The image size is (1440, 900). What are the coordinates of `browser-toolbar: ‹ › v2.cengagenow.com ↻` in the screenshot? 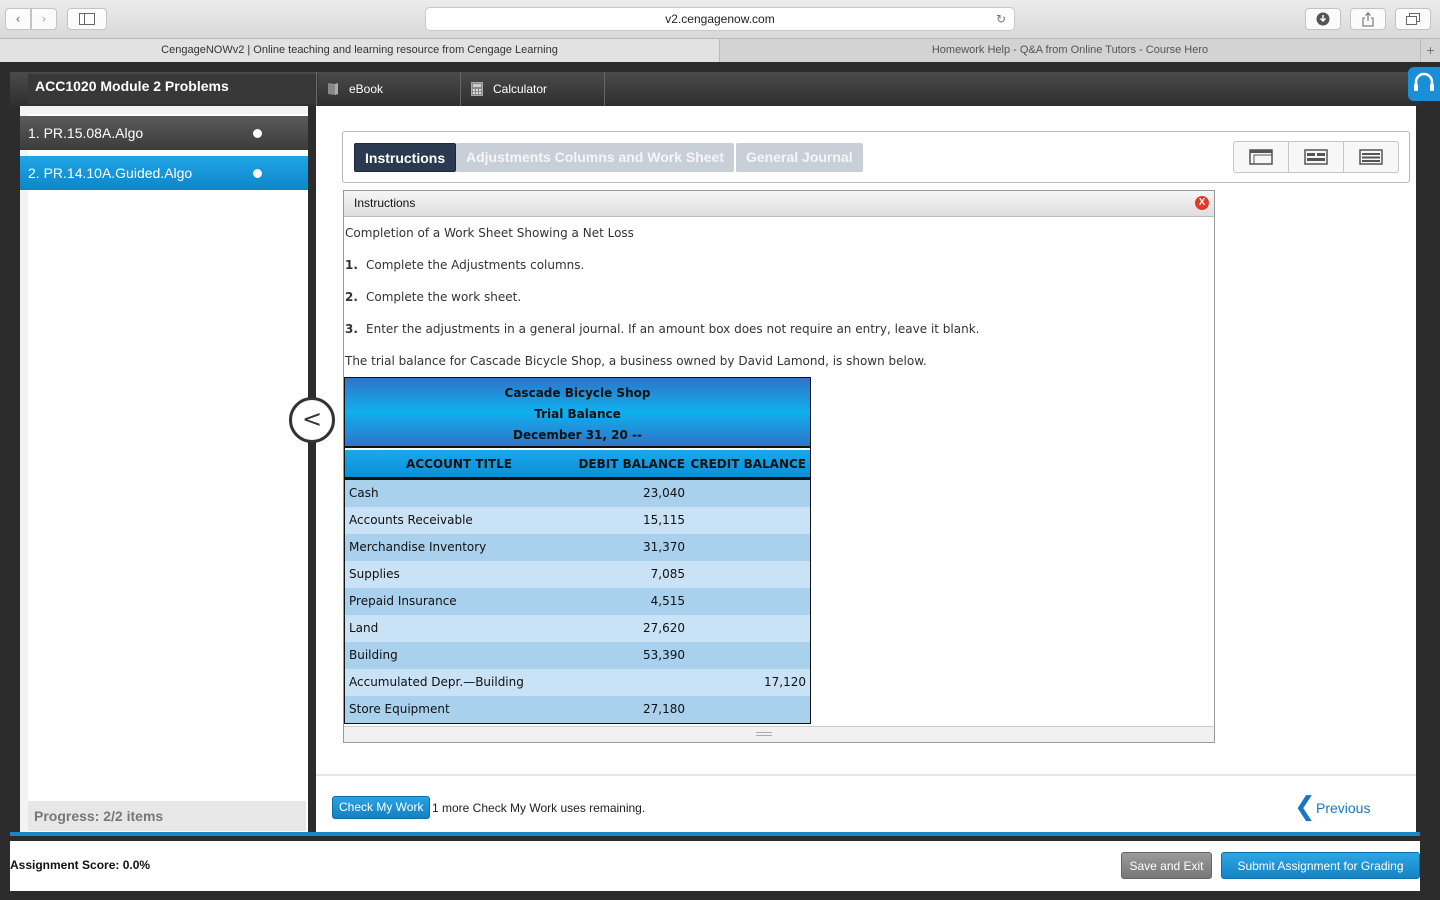 It's located at (720, 19).